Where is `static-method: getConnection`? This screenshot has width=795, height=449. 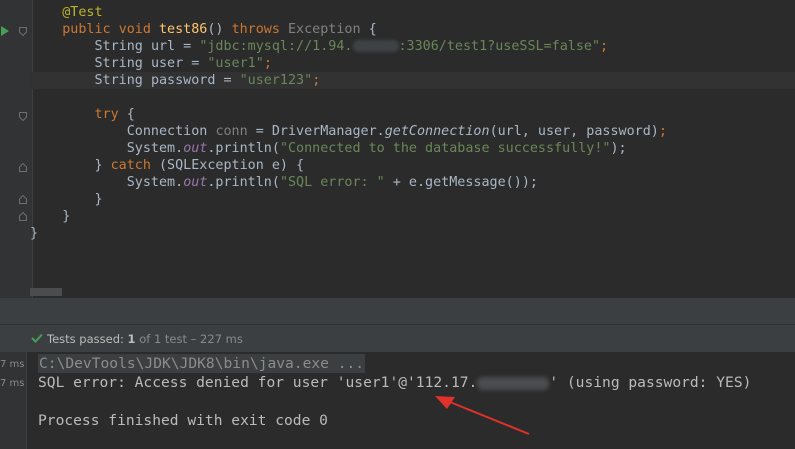
static-method: getConnection is located at coordinates (437, 131).